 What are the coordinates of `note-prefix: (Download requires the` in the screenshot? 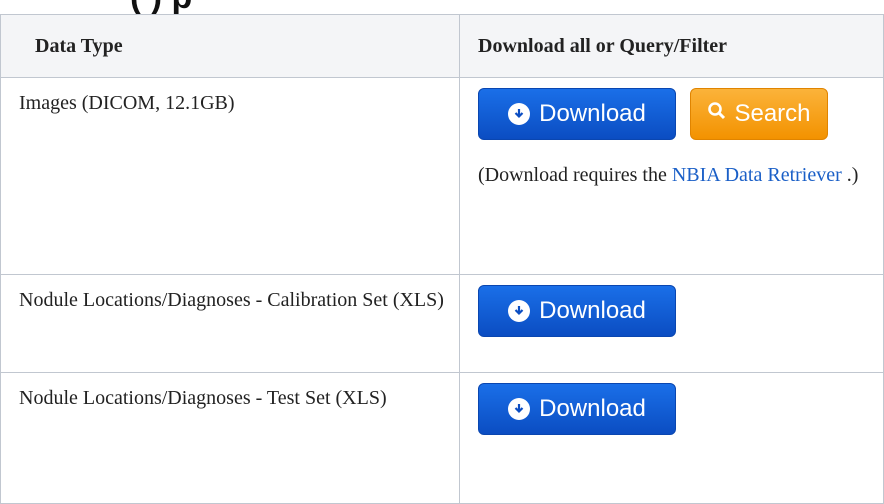 It's located at (575, 175).